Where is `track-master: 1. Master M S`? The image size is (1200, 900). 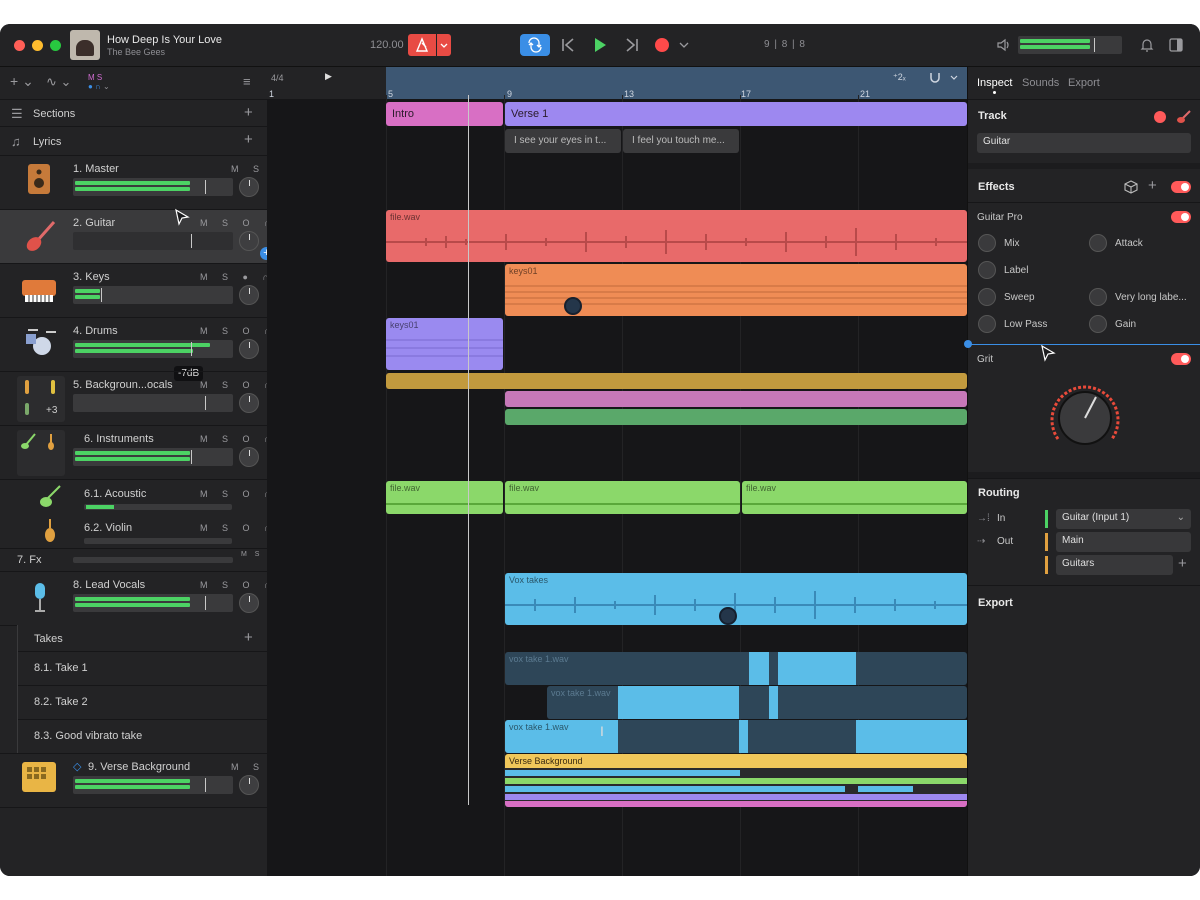
track-master: 1. Master M S is located at coordinates (133, 182).